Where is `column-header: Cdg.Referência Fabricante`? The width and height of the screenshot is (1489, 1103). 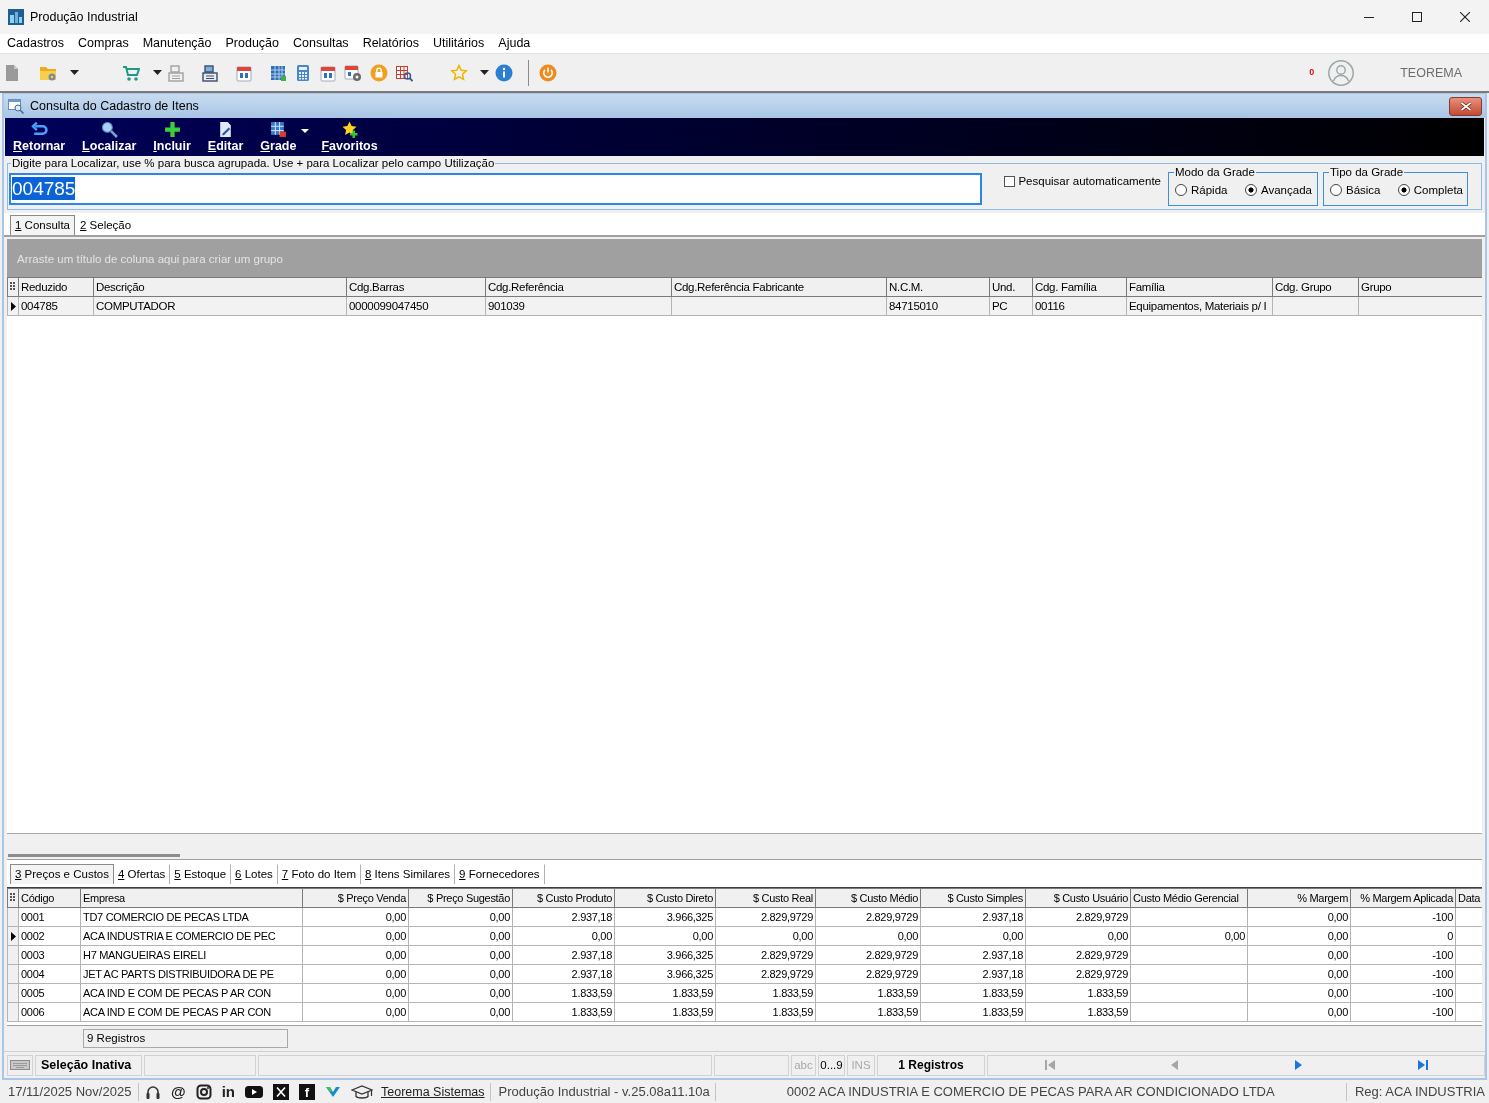
column-header: Cdg.Referência Fabricante is located at coordinates (779, 287).